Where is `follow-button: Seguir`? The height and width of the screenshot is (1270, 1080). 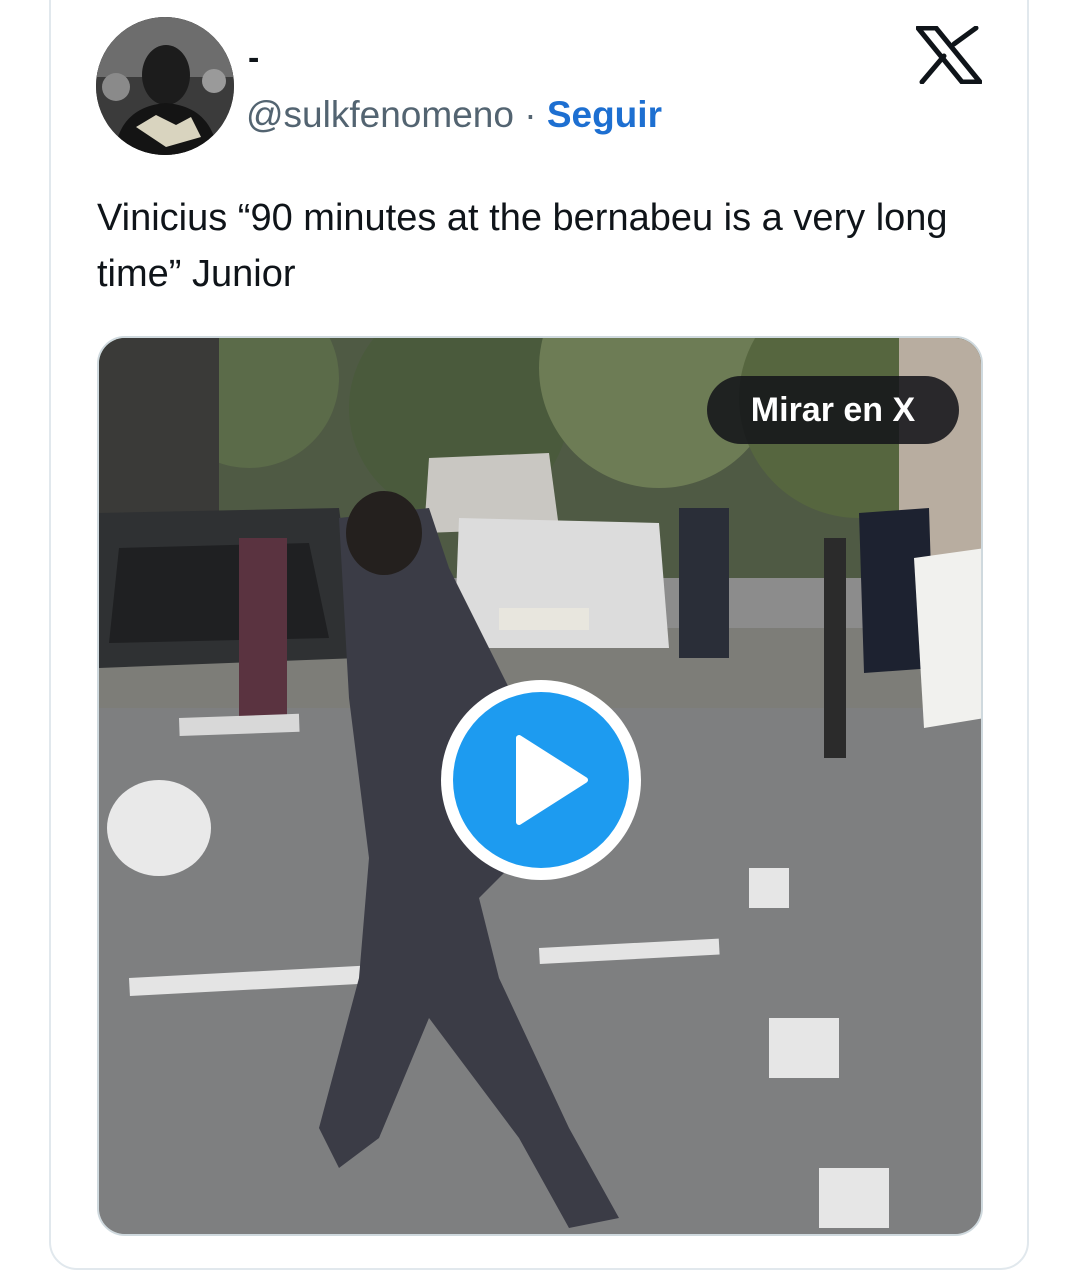 follow-button: Seguir is located at coordinates (604, 114).